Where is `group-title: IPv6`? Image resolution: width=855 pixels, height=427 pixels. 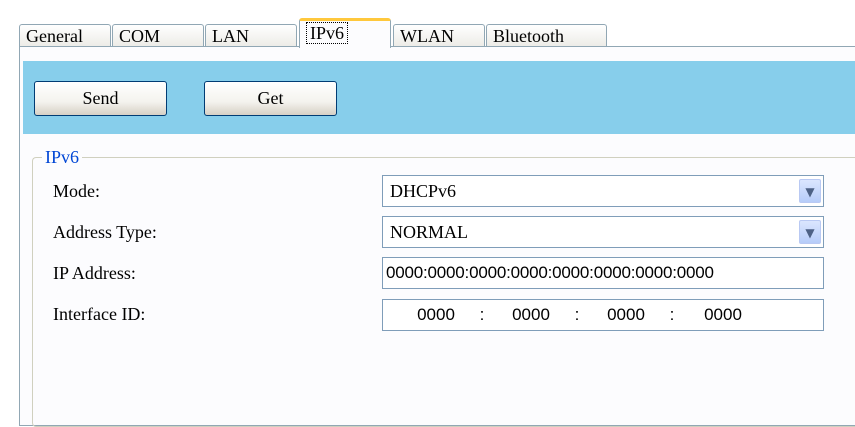 group-title: IPv6 is located at coordinates (62, 157).